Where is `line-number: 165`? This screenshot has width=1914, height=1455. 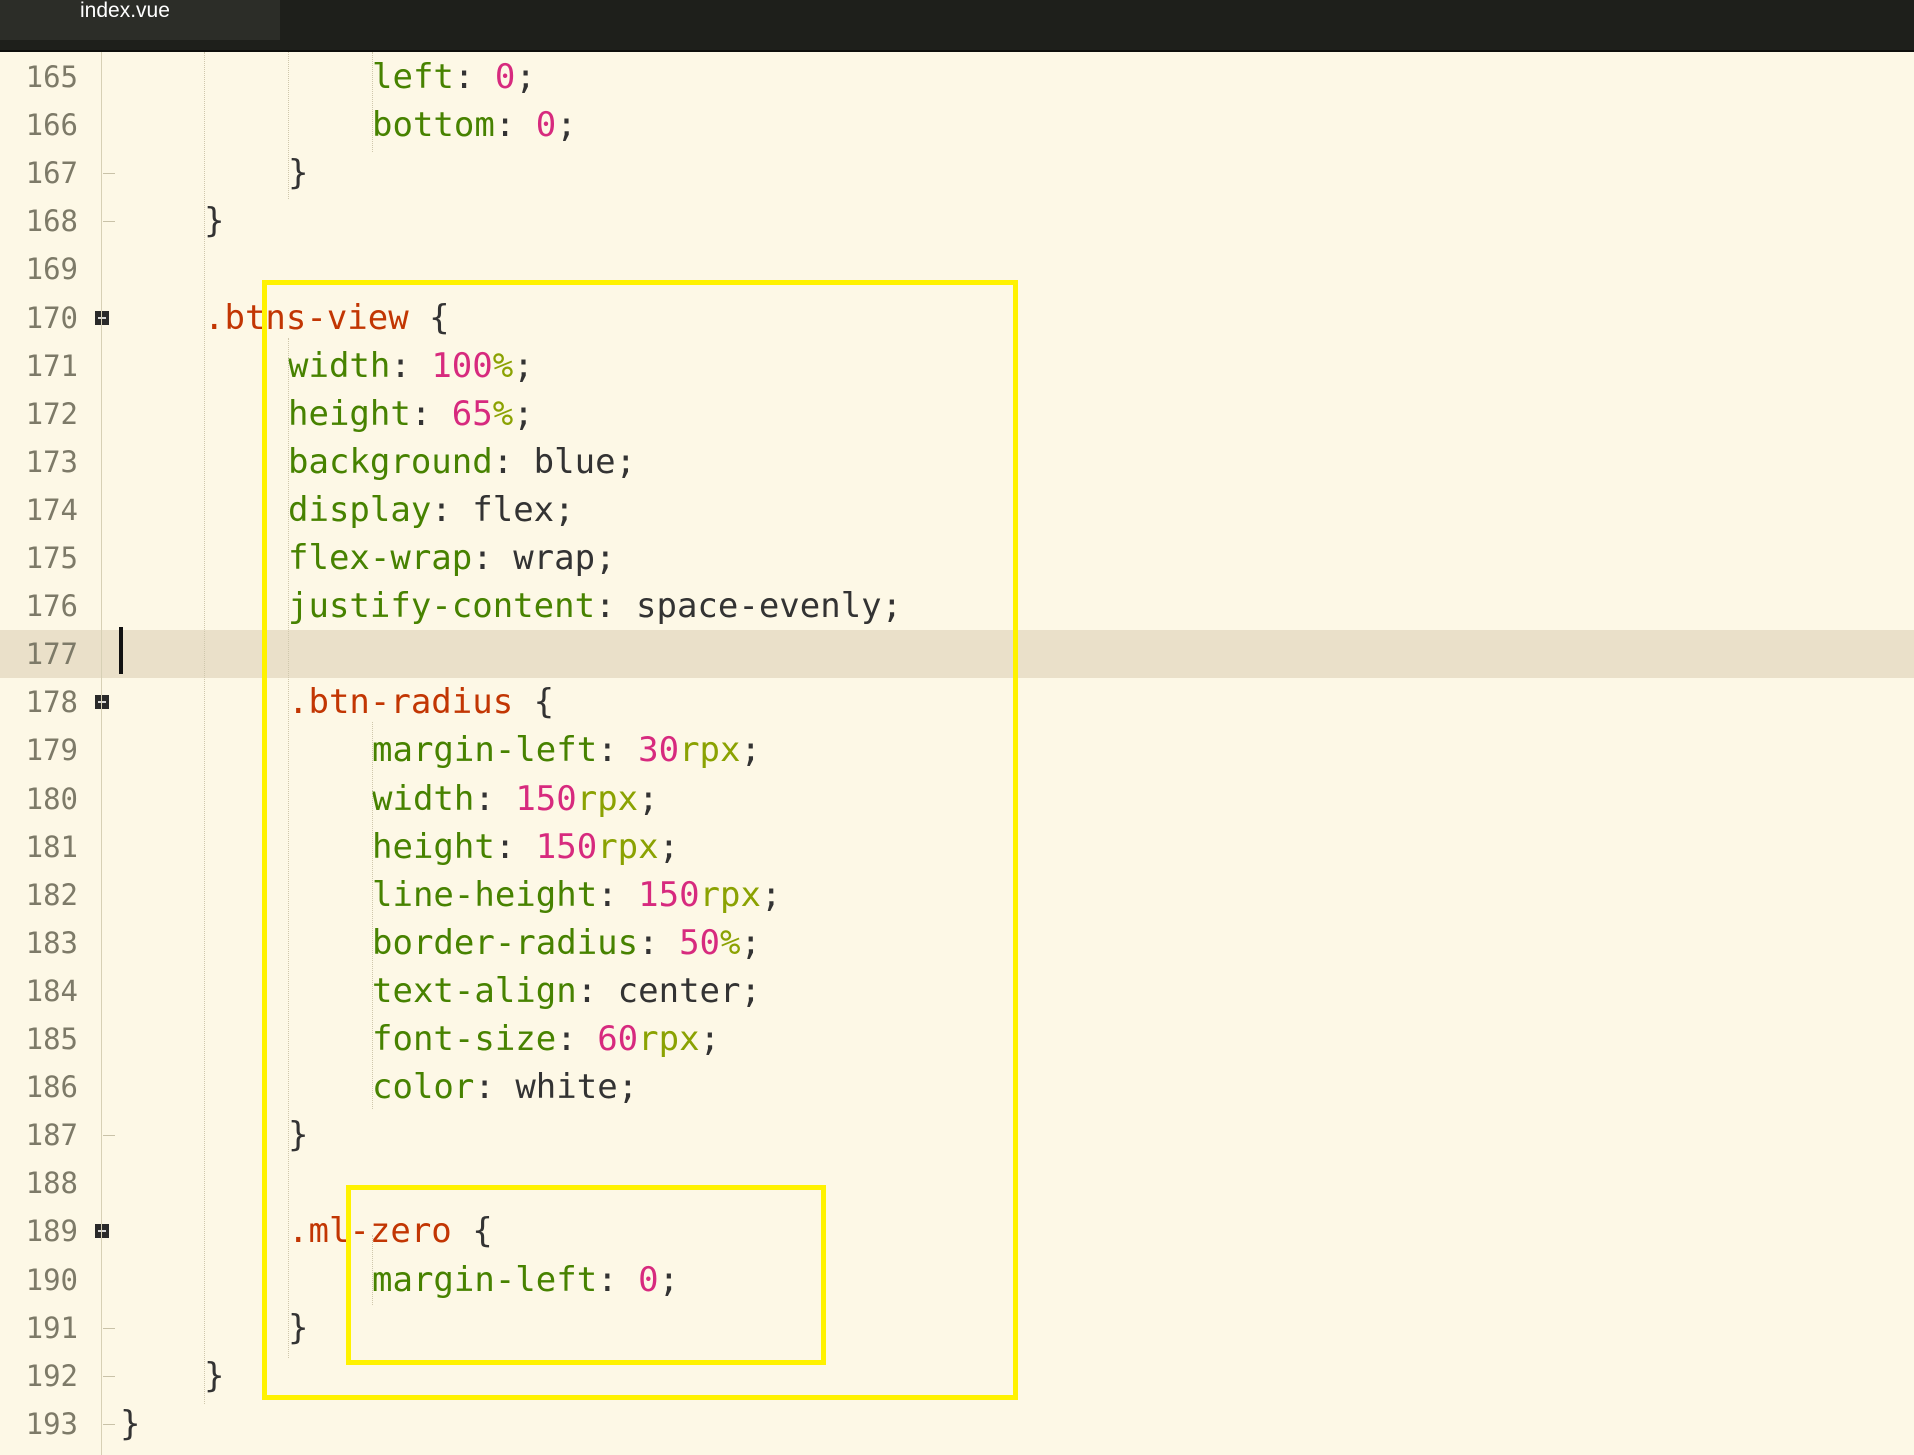
line-number: 165 is located at coordinates (51, 77).